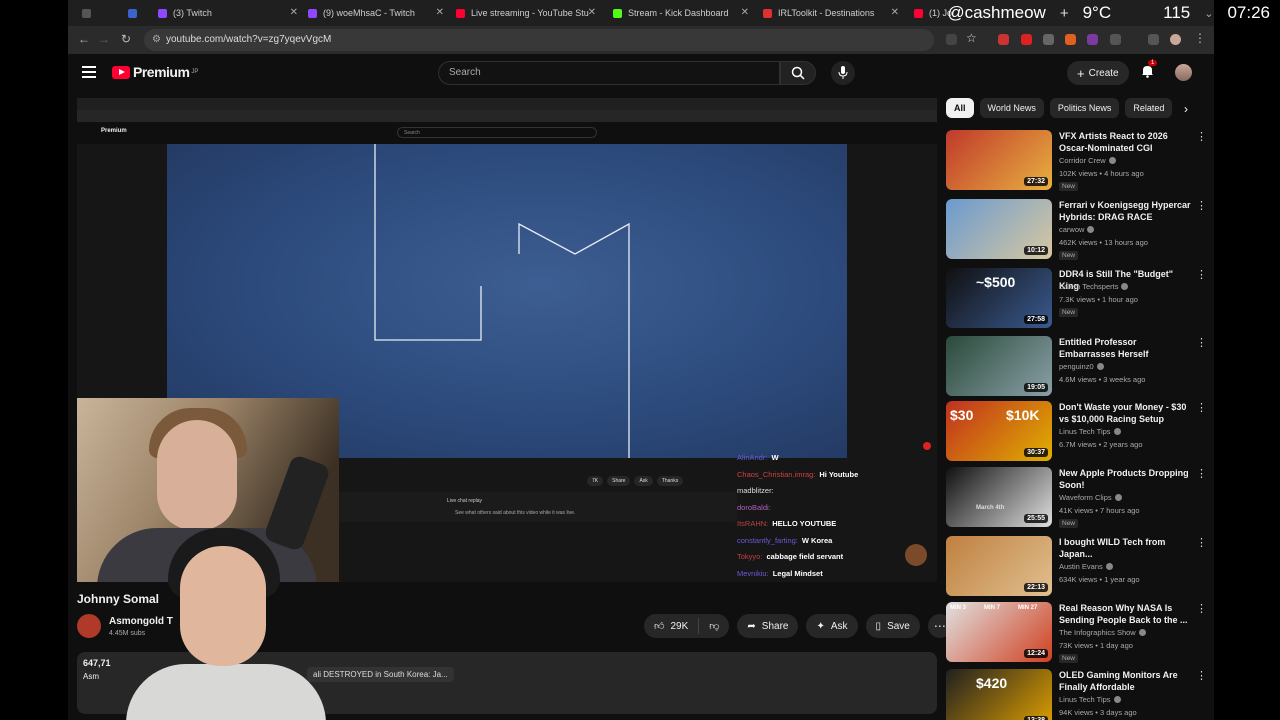 This screenshot has height=720, width=1280. What do you see at coordinates (892, 626) in the screenshot?
I see `save-button: ▯ Save` at bounding box center [892, 626].